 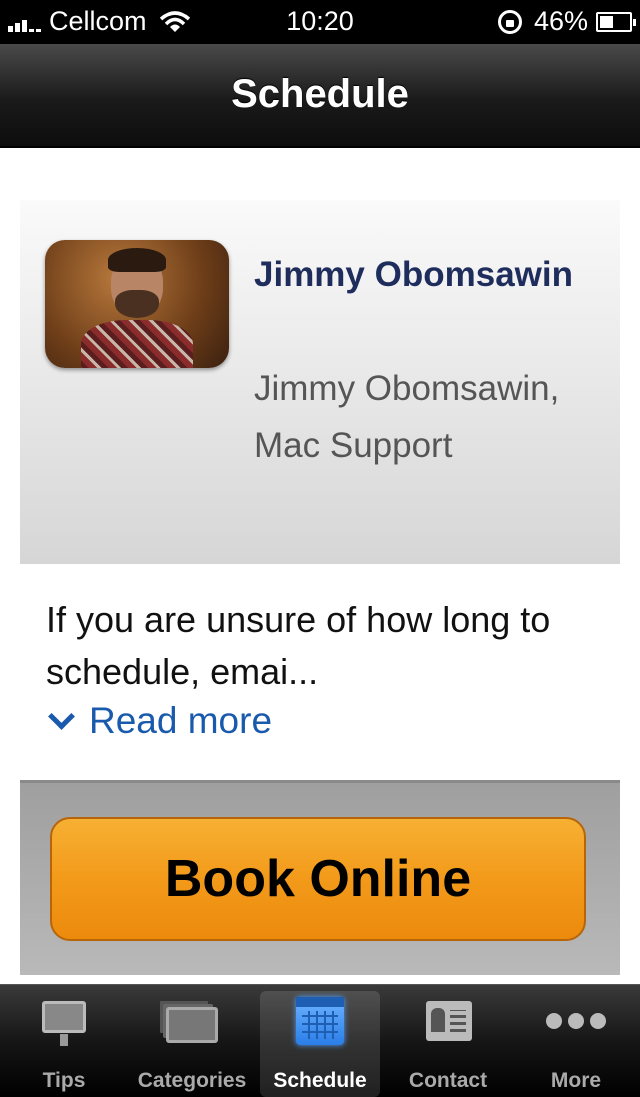 I want to click on read-more-link: Read more, so click(x=159, y=721).